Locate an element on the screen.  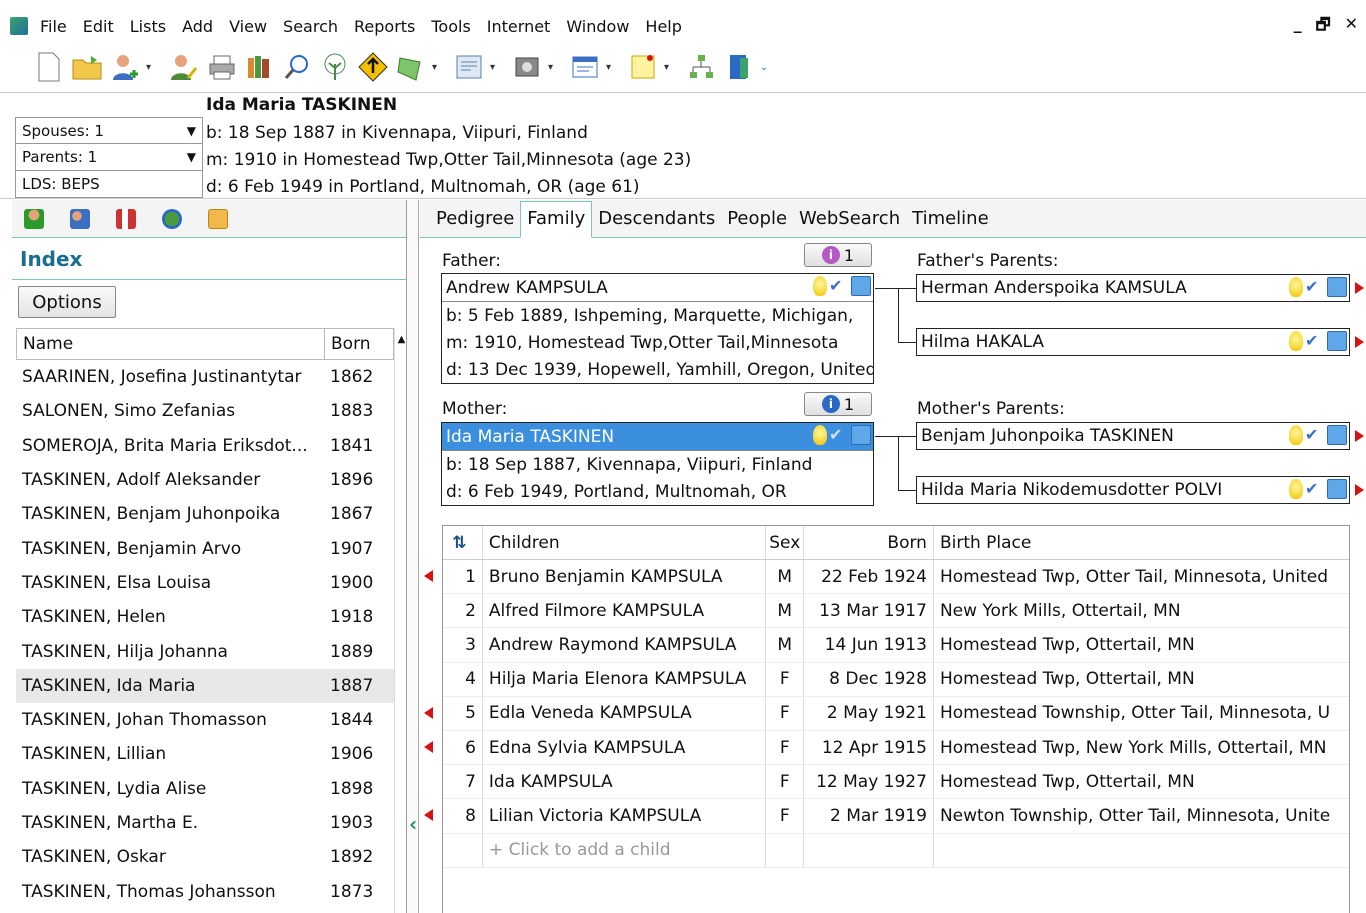
app-icon is located at coordinates (19, 26).